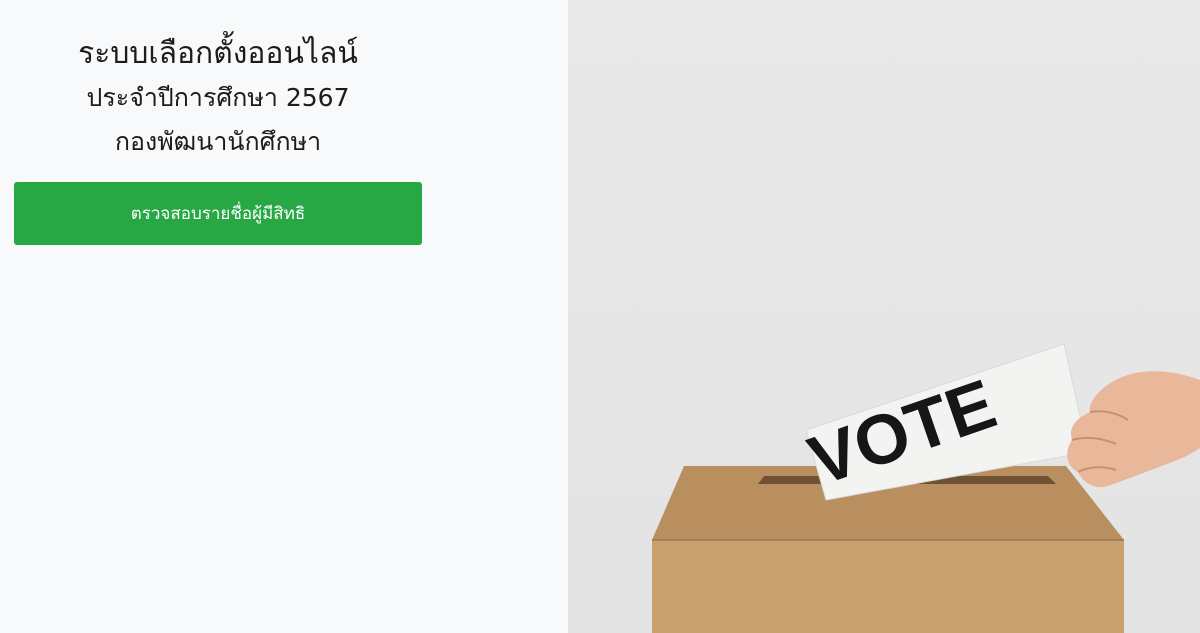  Describe the element at coordinates (888, 586) in the screenshot. I see `box-front` at that location.